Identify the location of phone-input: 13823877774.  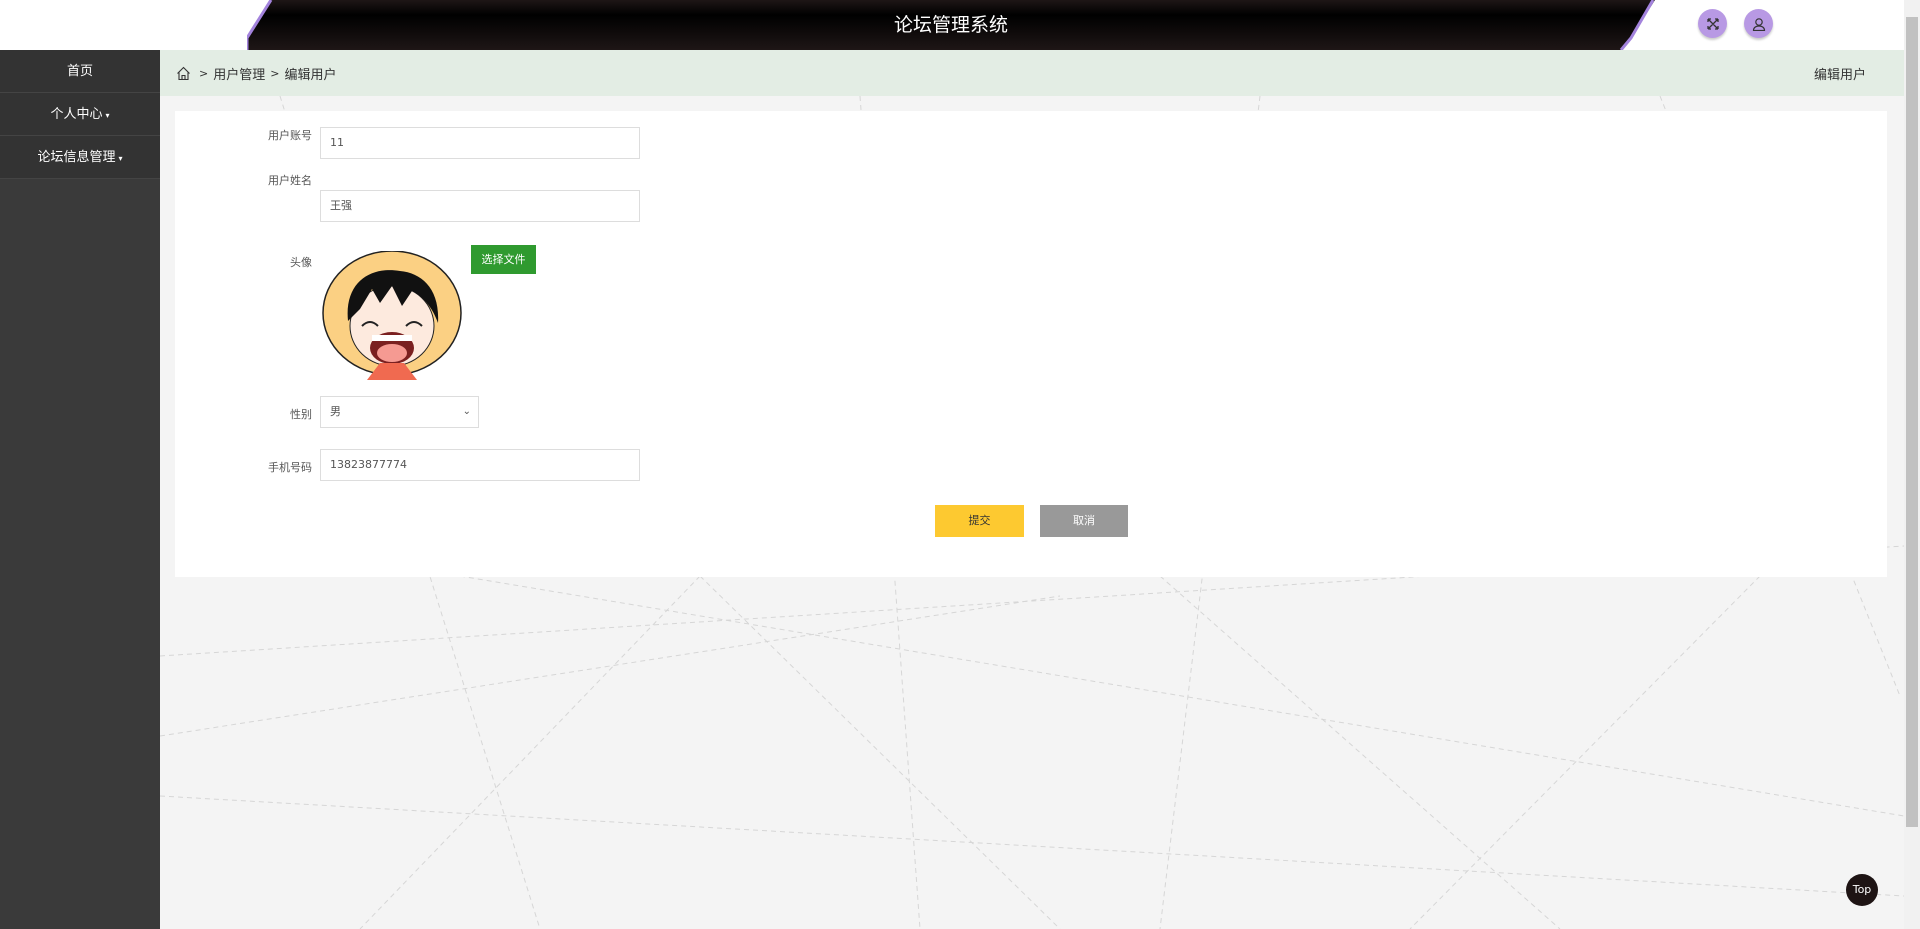
(480, 465).